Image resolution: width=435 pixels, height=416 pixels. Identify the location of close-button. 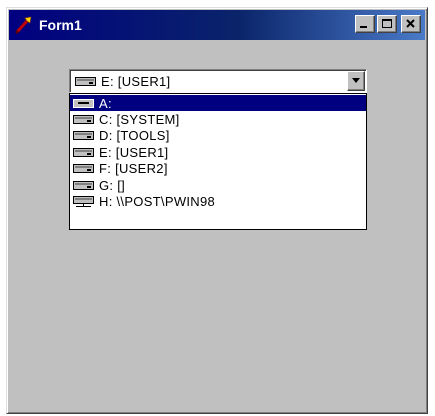
(411, 24).